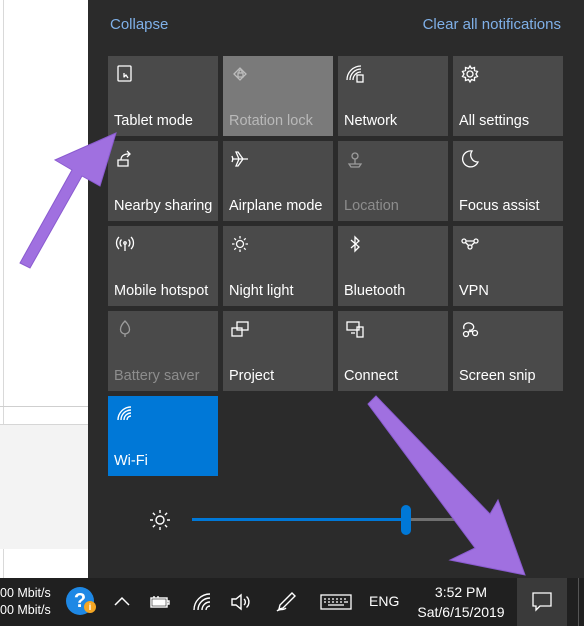  I want to click on moon-icon, so click(470, 159).